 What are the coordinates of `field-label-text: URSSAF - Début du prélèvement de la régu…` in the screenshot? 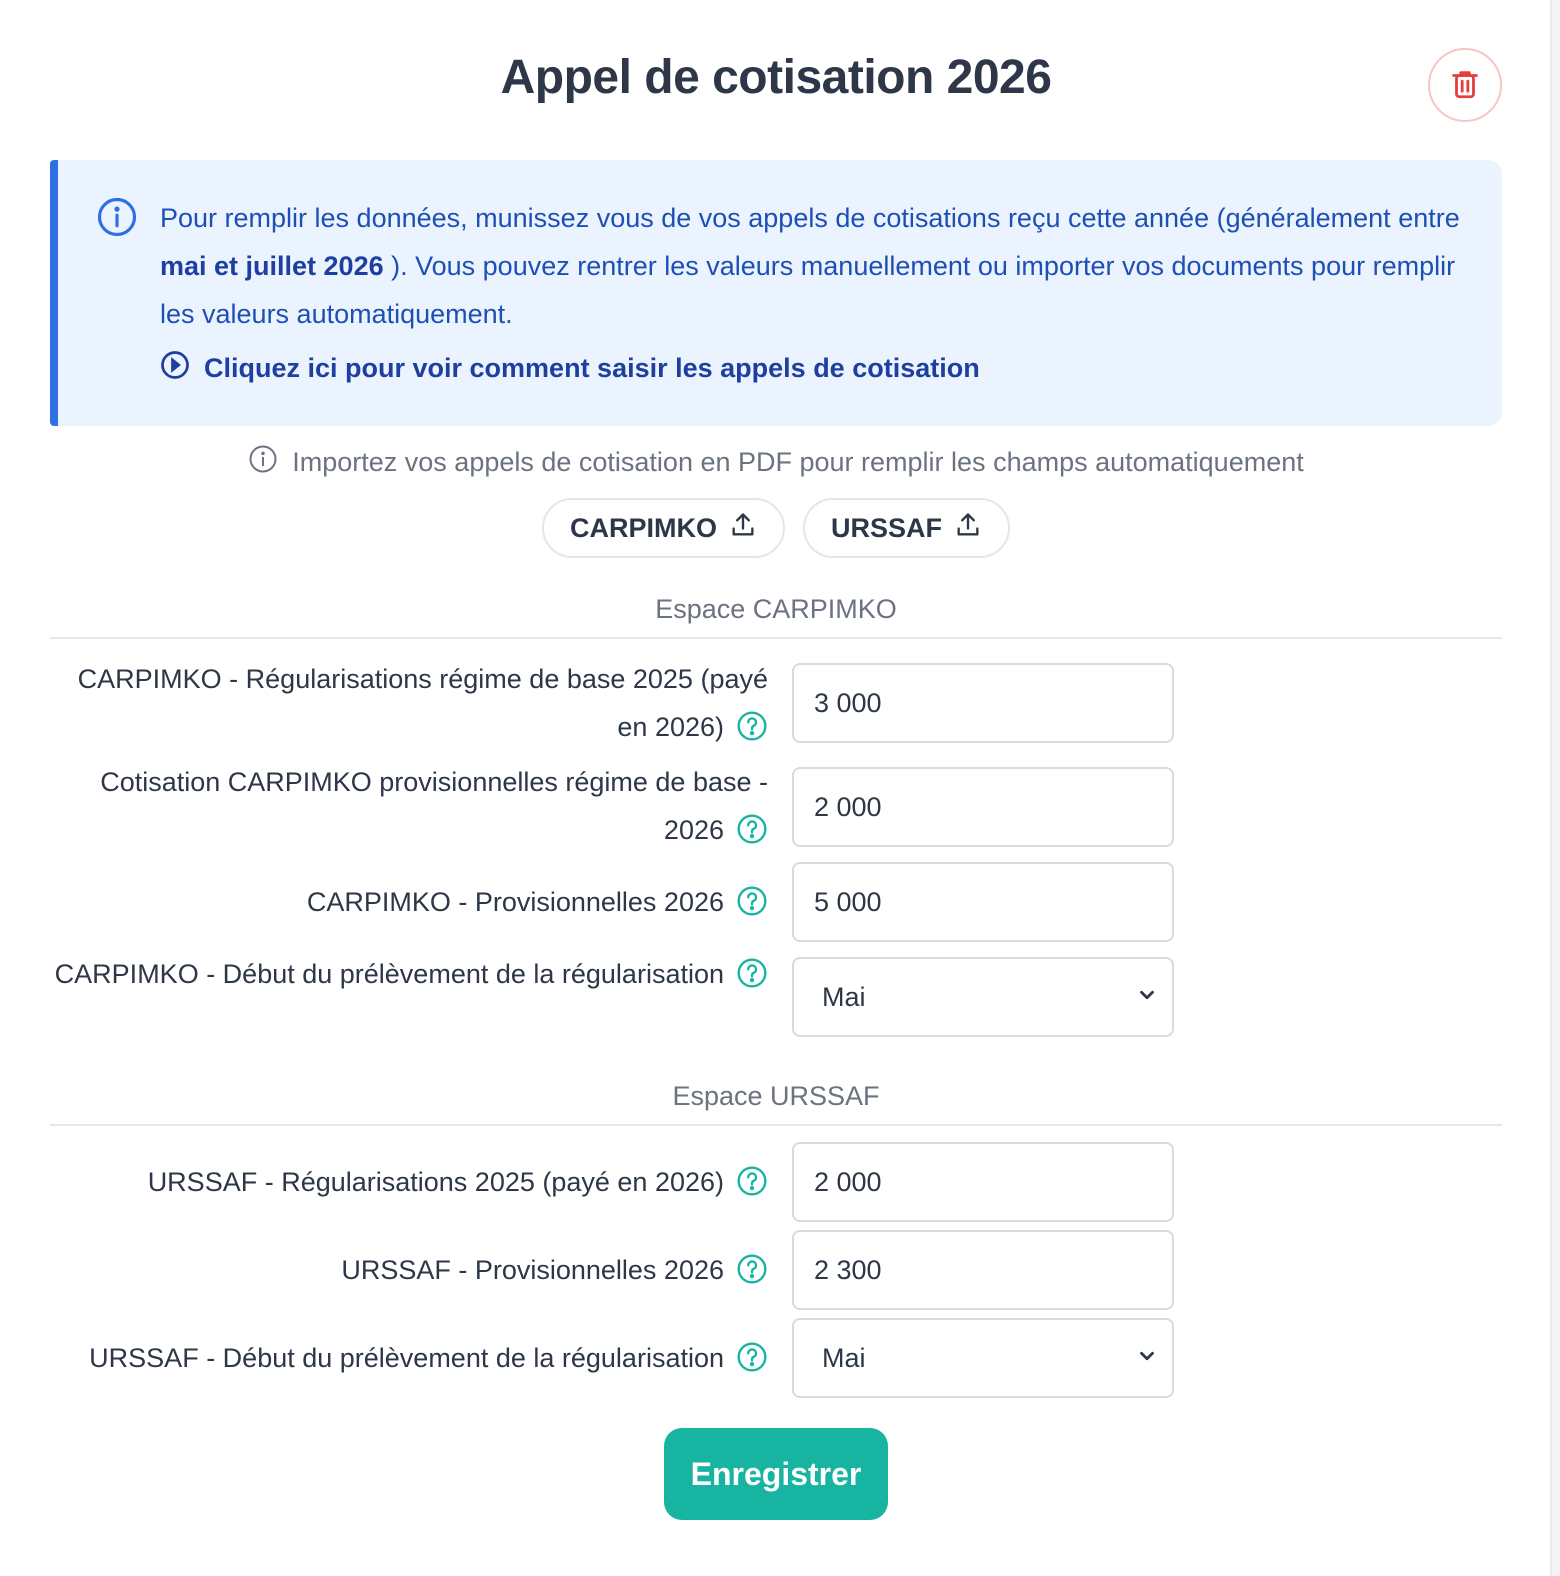 It's located at (406, 1358).